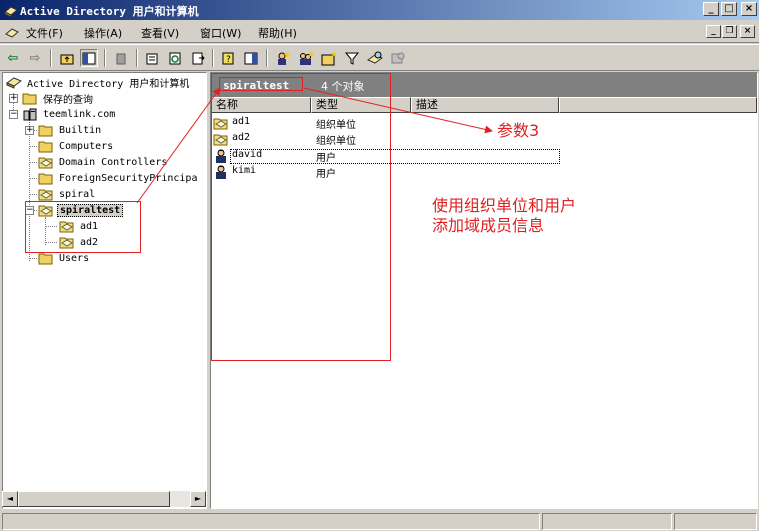 The width and height of the screenshot is (759, 531). I want to click on tree-item-foreign-security-principals: ForeignSecurityPrincipa, so click(118, 178).